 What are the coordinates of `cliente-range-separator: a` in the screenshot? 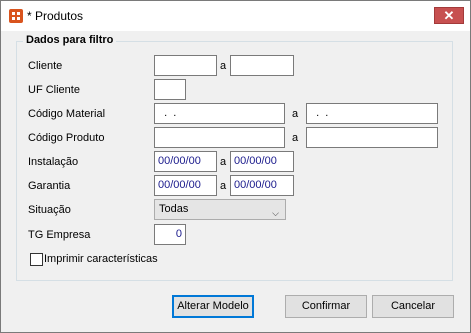 It's located at (223, 66).